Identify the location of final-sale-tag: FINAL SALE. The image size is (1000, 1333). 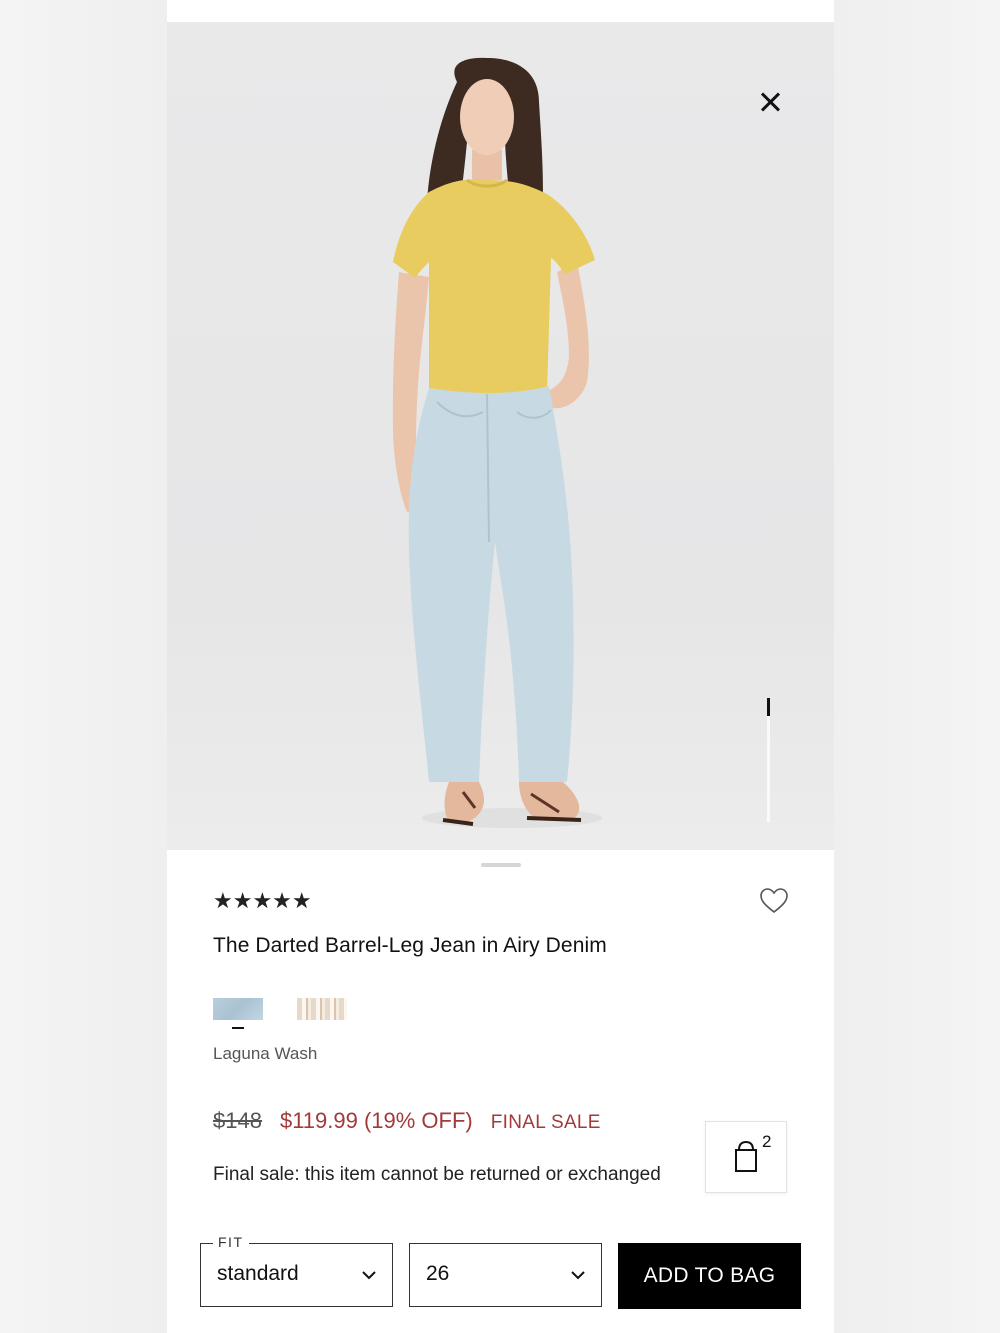
(545, 1122).